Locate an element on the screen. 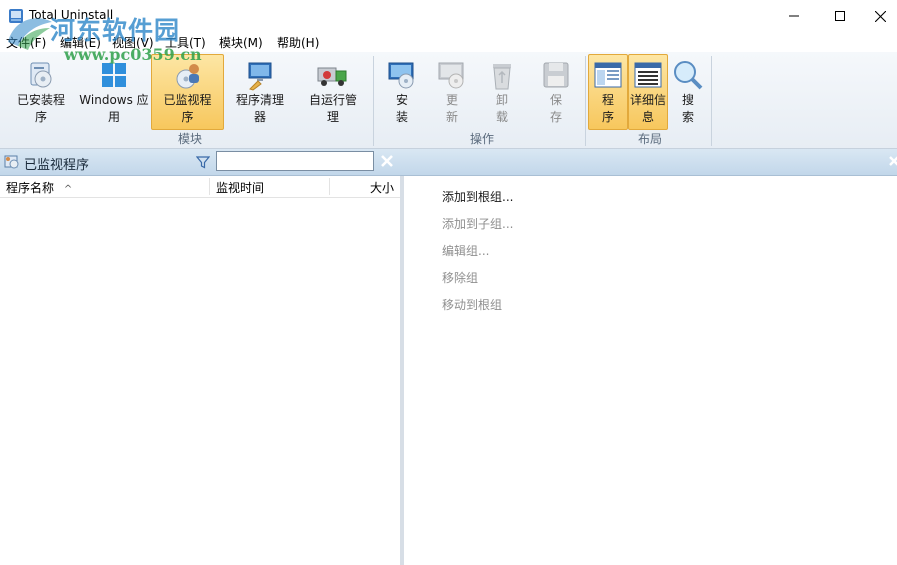 This screenshot has width=897, height=565. watermark-text: 河东软件园 is located at coordinates (115, 30).